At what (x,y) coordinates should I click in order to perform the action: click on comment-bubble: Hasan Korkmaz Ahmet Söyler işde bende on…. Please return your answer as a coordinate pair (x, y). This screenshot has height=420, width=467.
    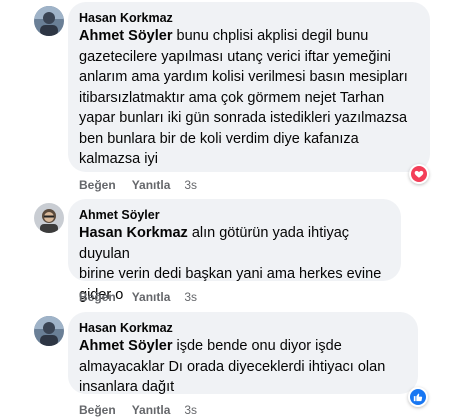
    Looking at the image, I should click on (243, 353).